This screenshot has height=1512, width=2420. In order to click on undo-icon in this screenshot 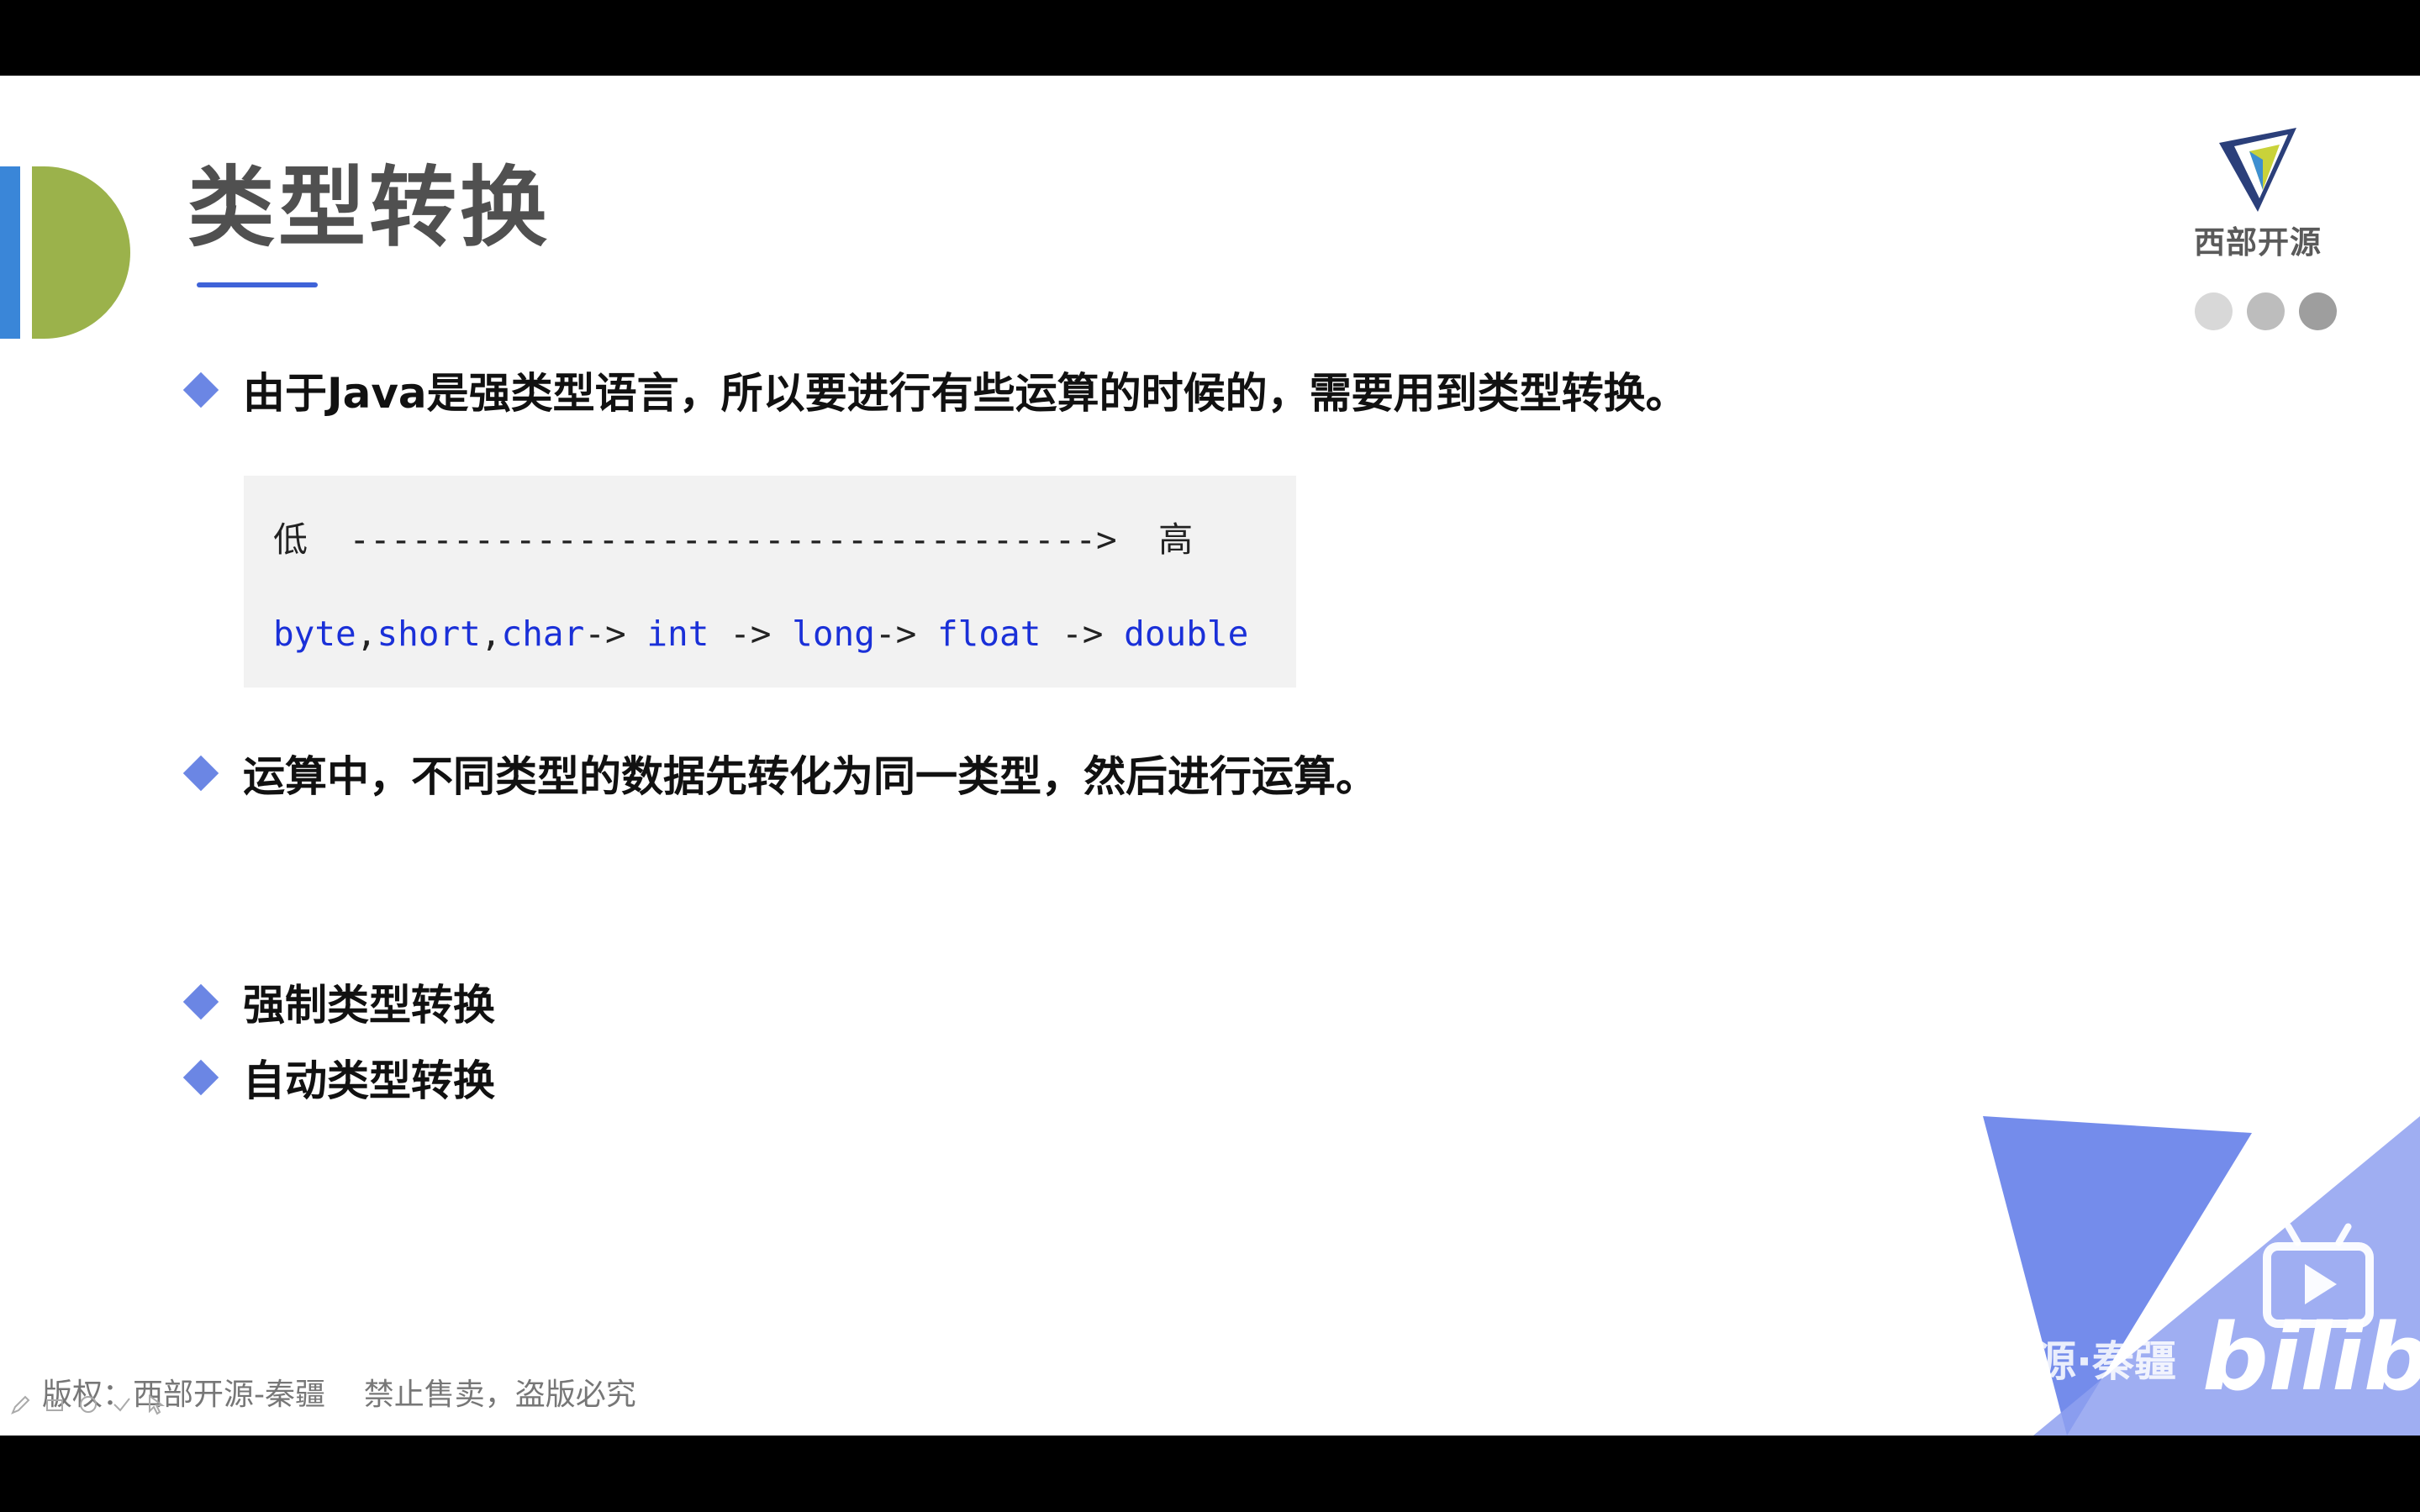, I will do `click(88, 1404)`.